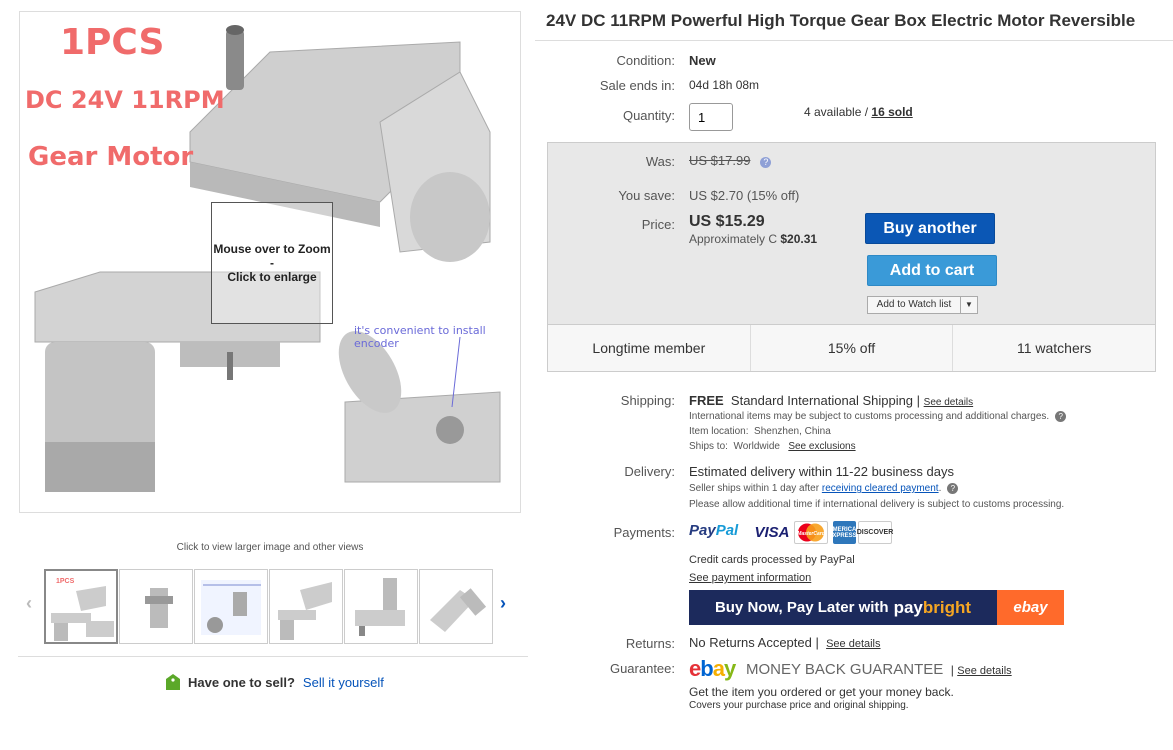 The width and height of the screenshot is (1173, 750). Describe the element at coordinates (727, 530) in the screenshot. I see `paypal-logo-b: Pal` at that location.